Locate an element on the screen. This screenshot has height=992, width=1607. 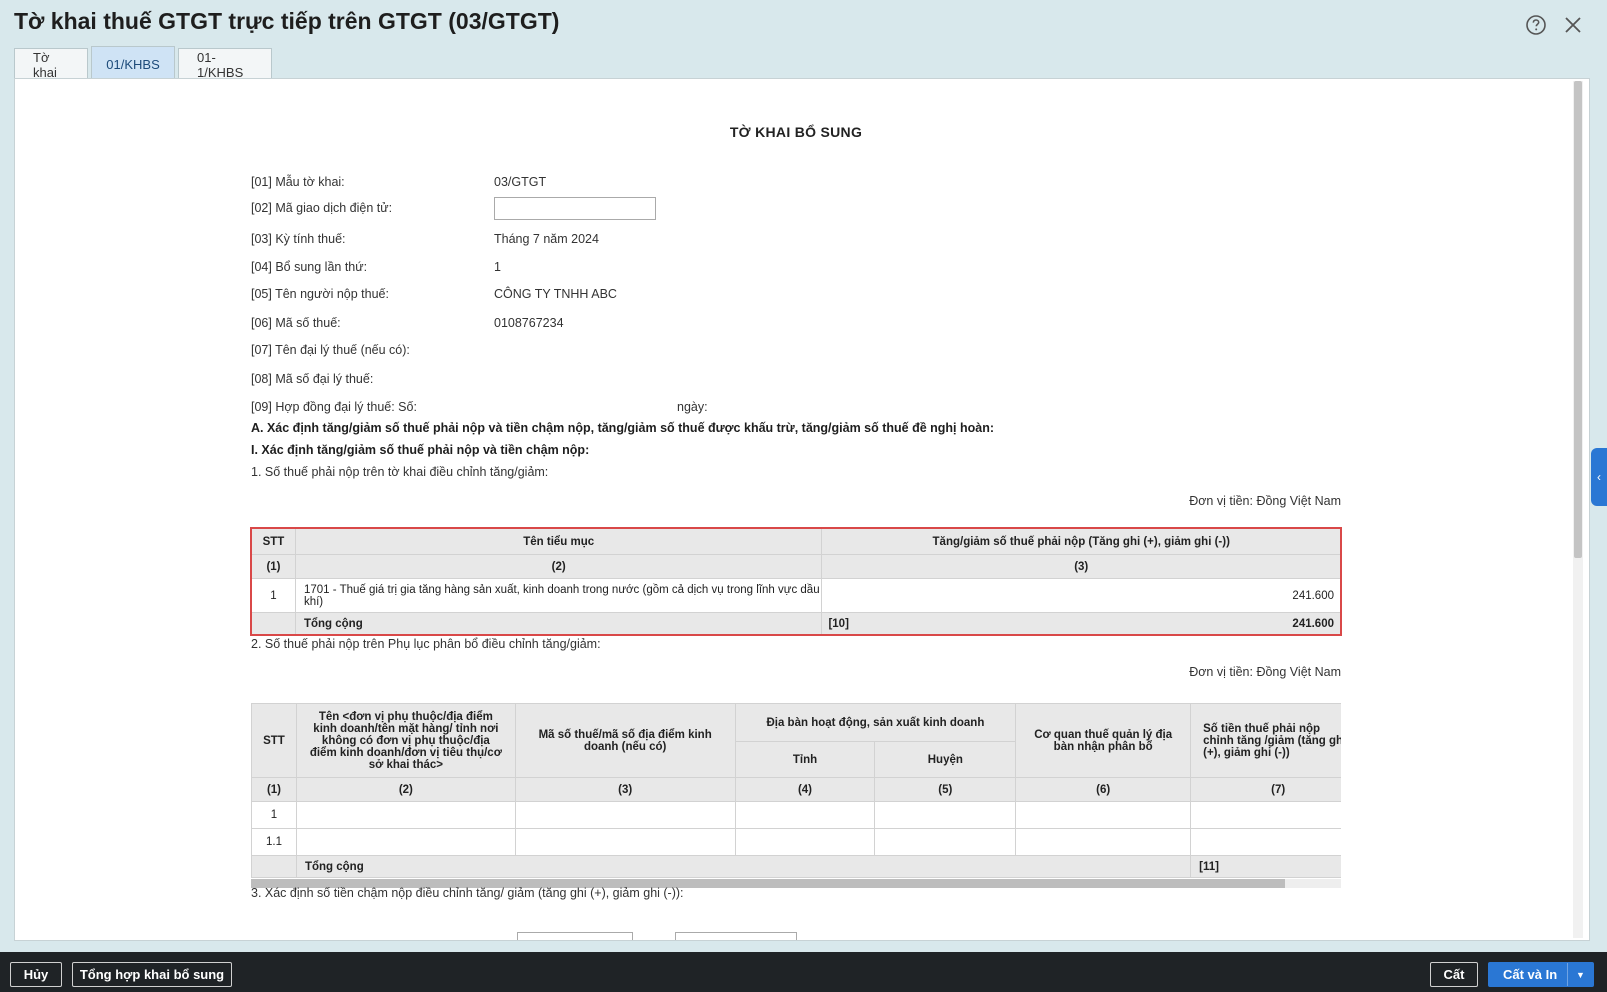
contract-date-label: ngày: is located at coordinates (692, 407).